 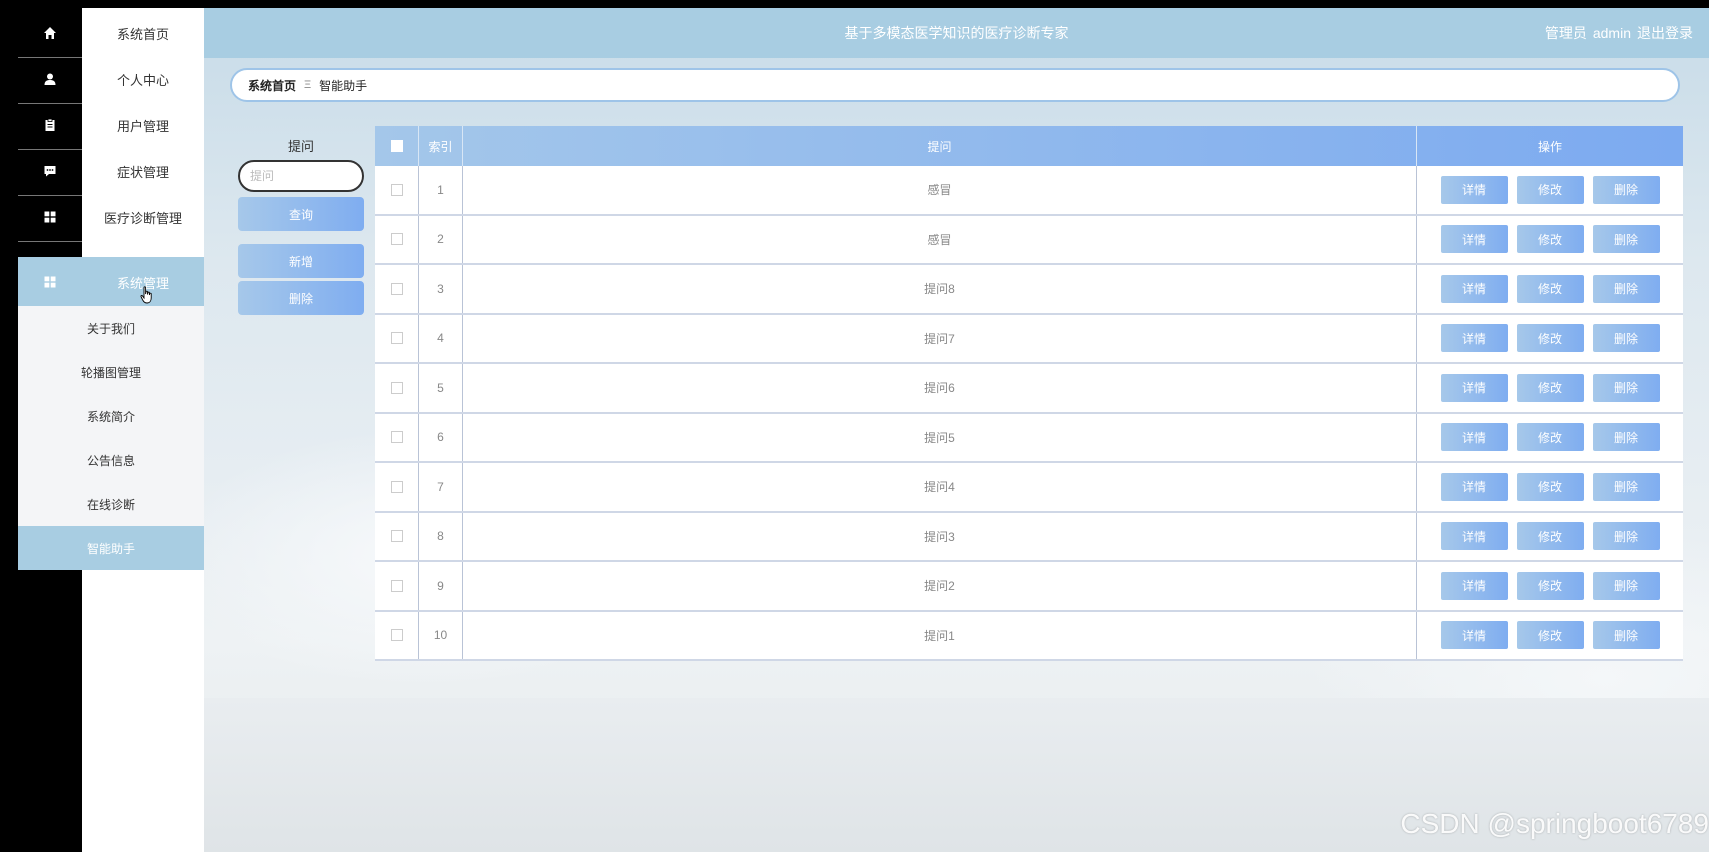 I want to click on table-row: 6 提问5 详情 修改 删除, so click(x=1029, y=438).